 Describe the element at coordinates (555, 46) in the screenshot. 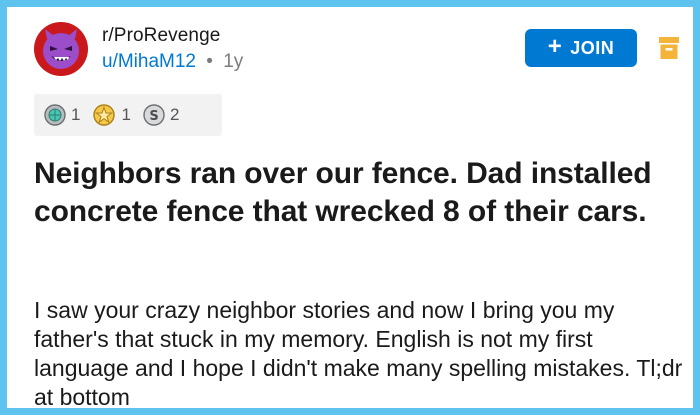

I see `plus-icon: +` at that location.